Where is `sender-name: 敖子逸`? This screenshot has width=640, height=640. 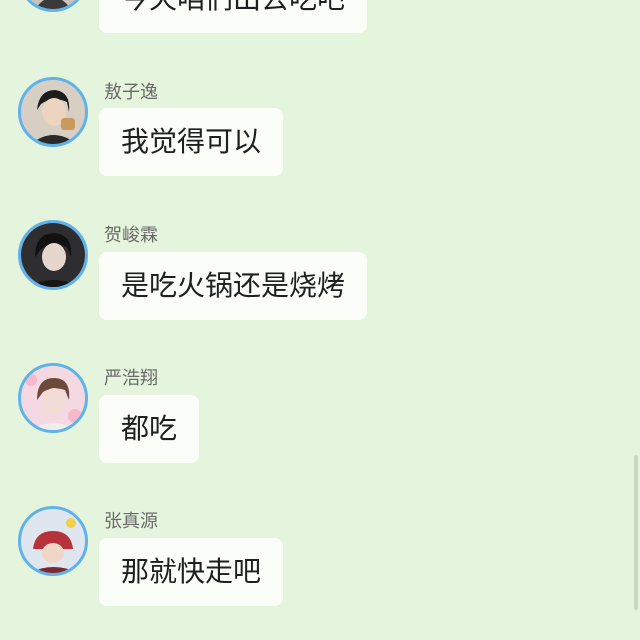
sender-name: 敖子逸 is located at coordinates (131, 92).